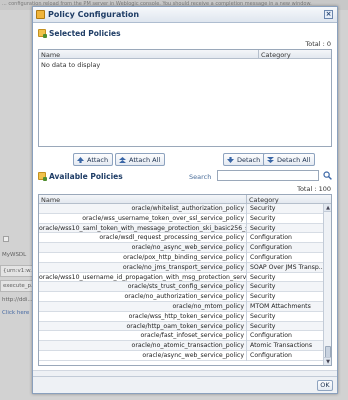 The height and width of the screenshot is (400, 348). I want to click on attach-all-button: Attach All, so click(140, 159).